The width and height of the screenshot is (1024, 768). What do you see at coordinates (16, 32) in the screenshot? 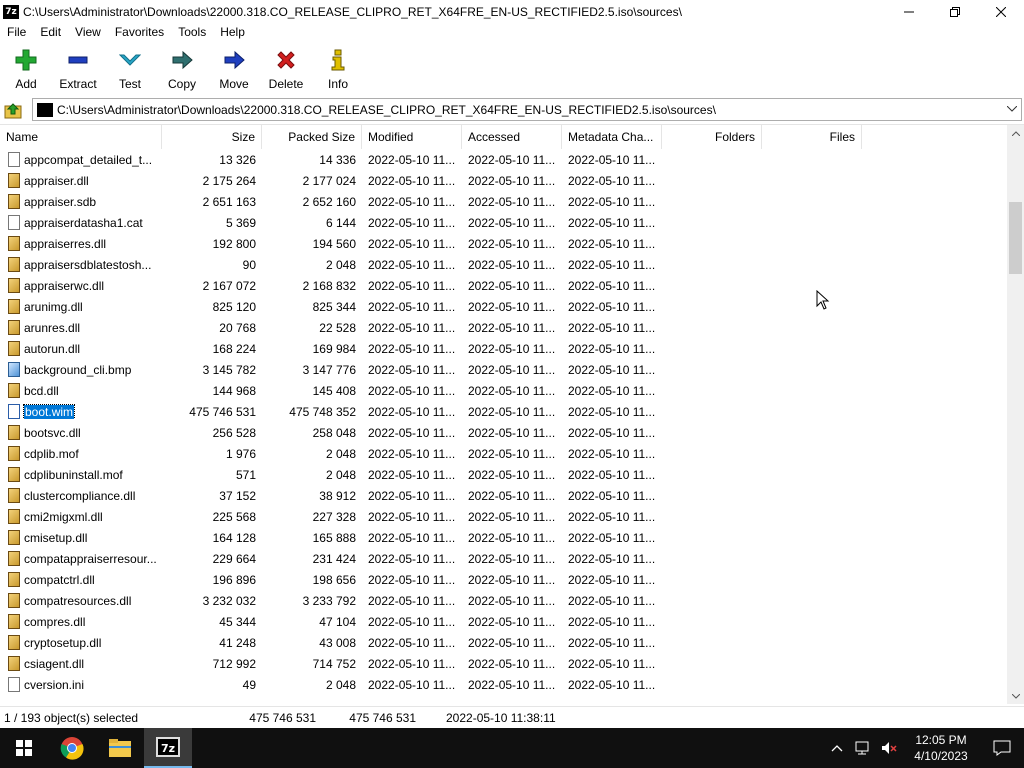
I see `menu-file: File` at bounding box center [16, 32].